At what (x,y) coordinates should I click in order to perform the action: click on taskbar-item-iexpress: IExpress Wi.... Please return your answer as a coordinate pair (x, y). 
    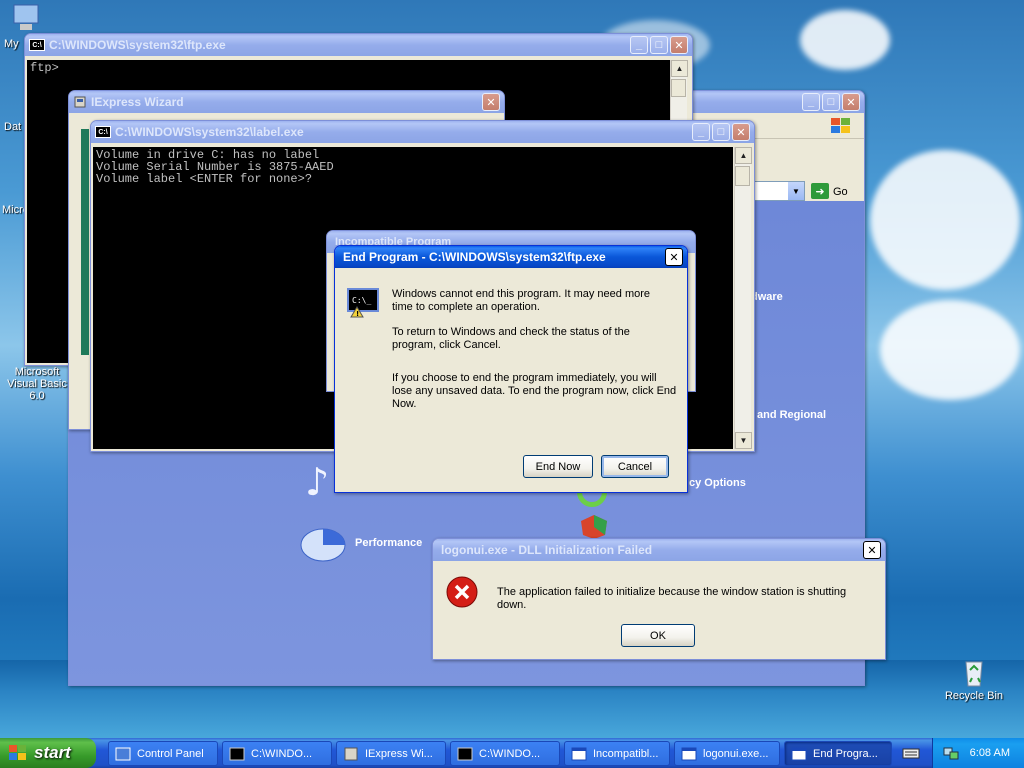
    Looking at the image, I should click on (391, 753).